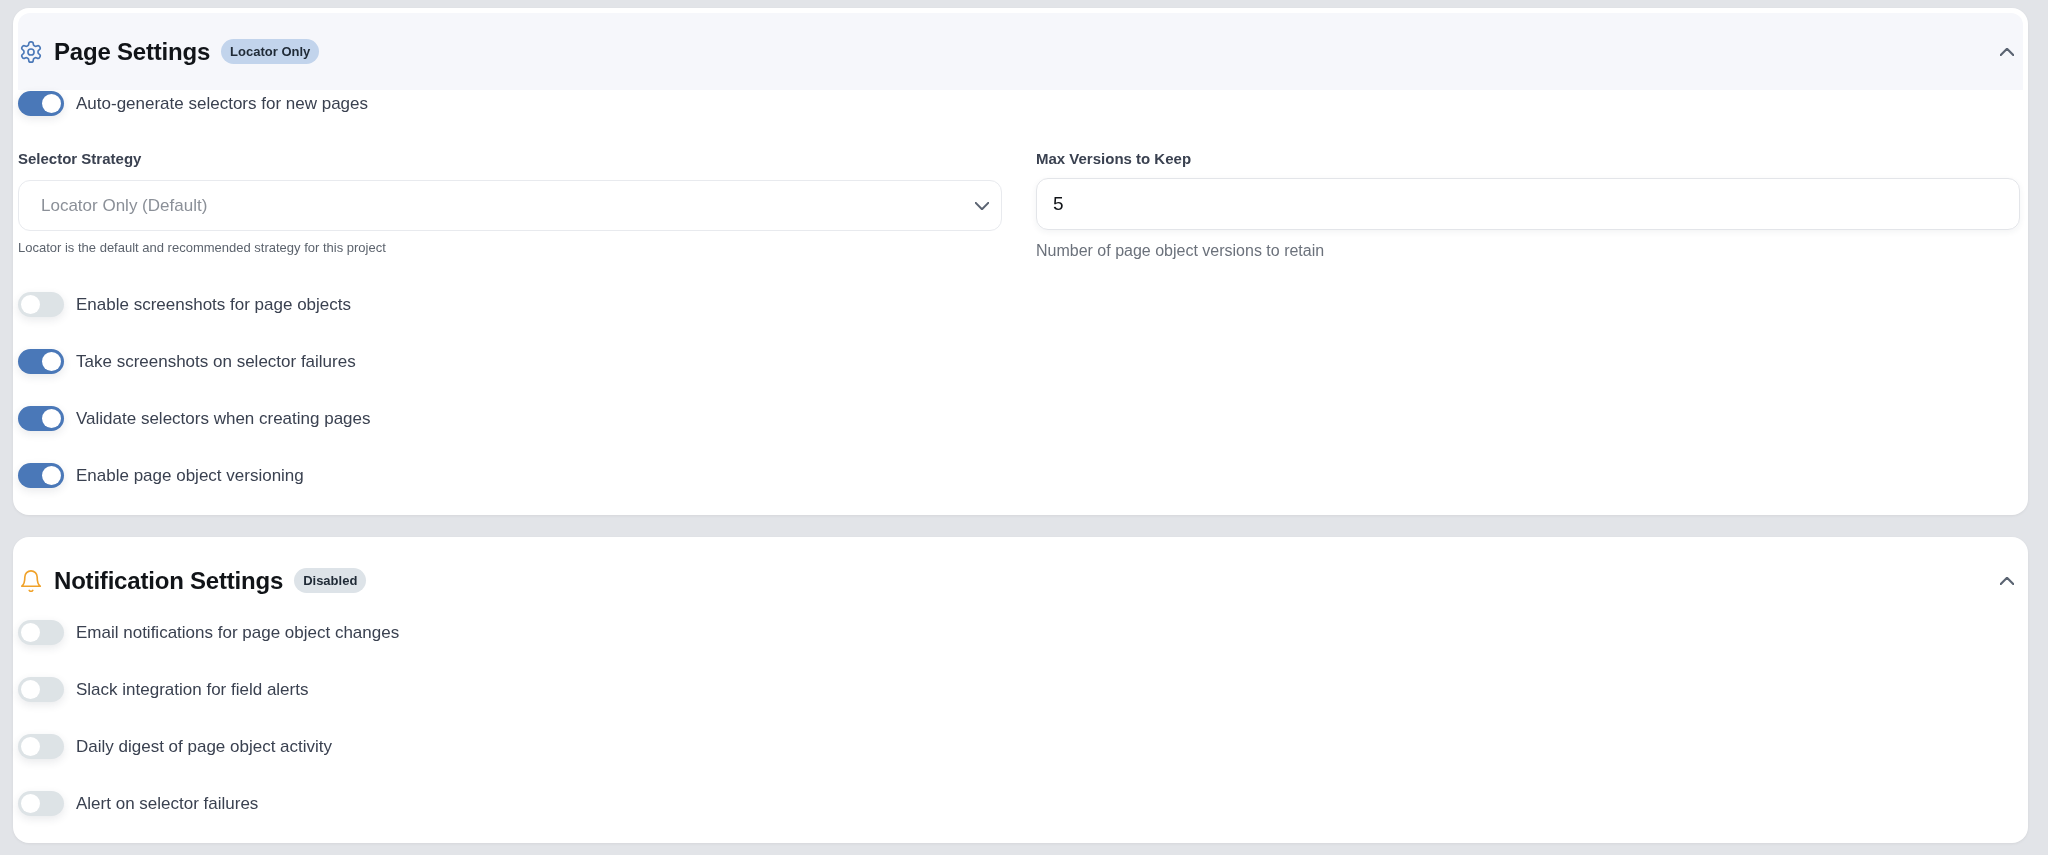 This screenshot has height=855, width=2048. Describe the element at coordinates (204, 746) in the screenshot. I see `toggle-label: Daily digest of page object activity` at that location.